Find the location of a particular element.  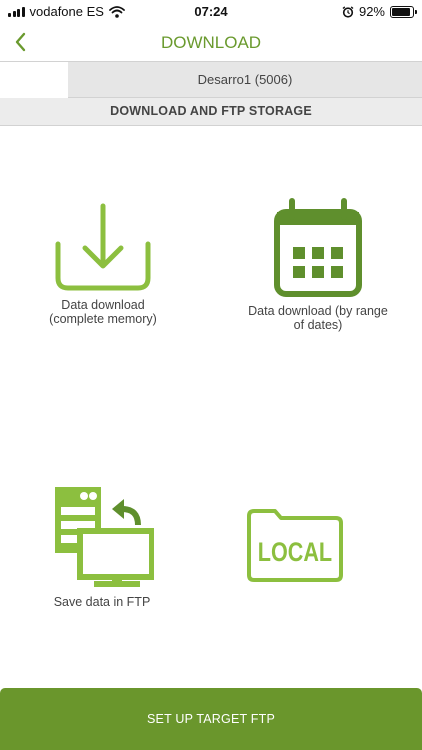

setup-target-ftp-button: SET UP TARGET FTP is located at coordinates (211, 719).